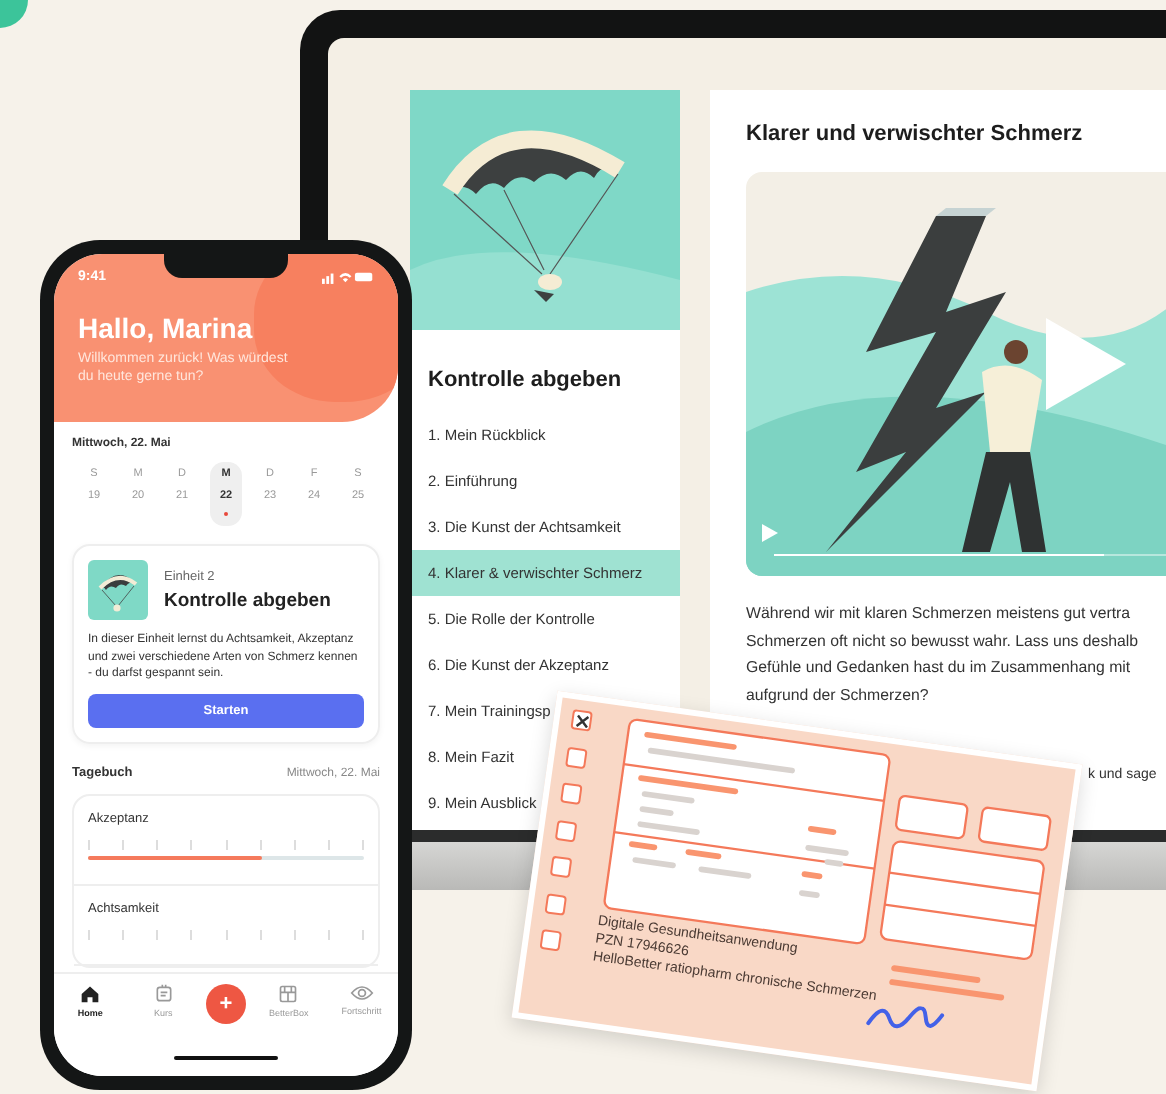  Describe the element at coordinates (90, 994) in the screenshot. I see `home-icon` at that location.